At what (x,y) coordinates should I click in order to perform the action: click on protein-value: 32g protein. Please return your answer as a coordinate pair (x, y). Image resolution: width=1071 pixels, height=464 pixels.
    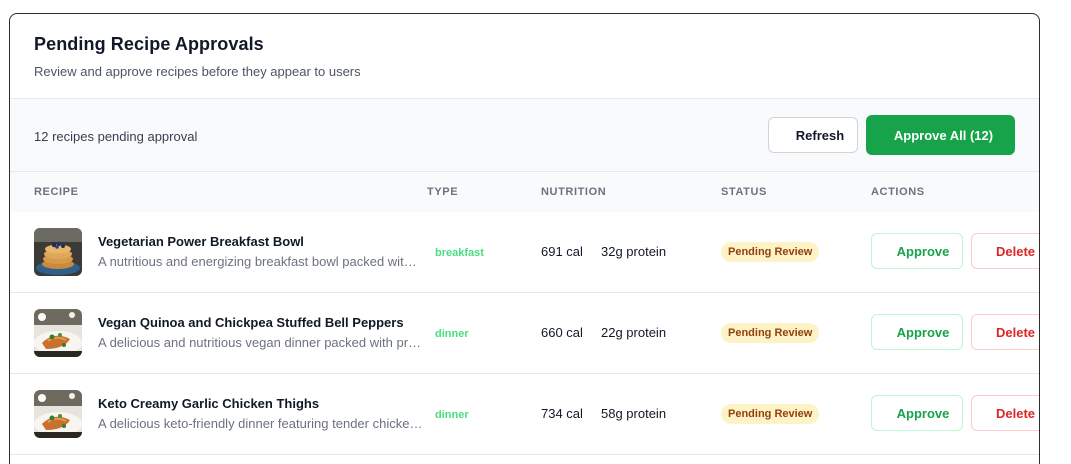
    Looking at the image, I should click on (634, 251).